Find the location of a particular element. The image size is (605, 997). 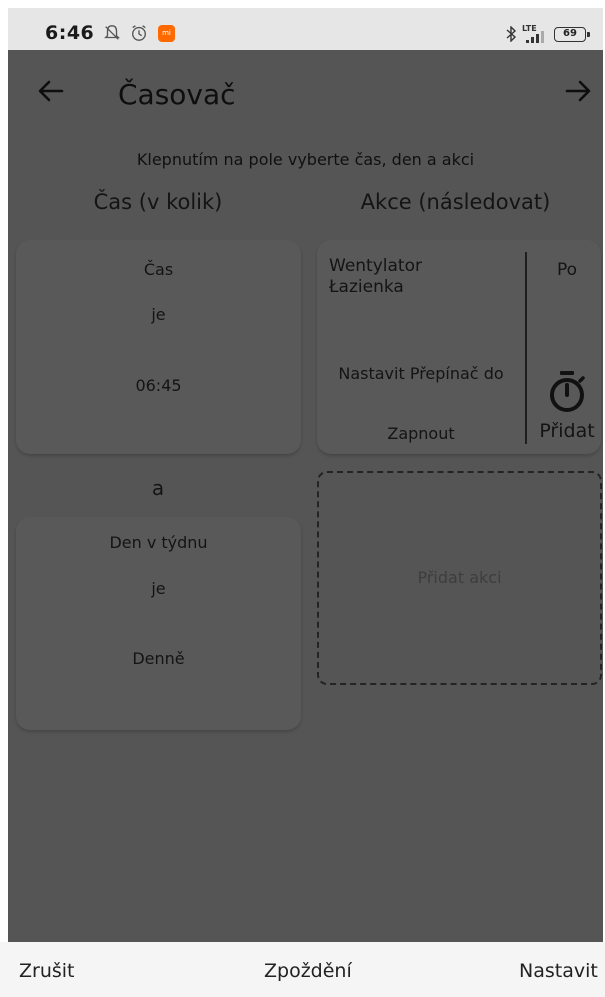

alarm-icon is located at coordinates (139, 33).